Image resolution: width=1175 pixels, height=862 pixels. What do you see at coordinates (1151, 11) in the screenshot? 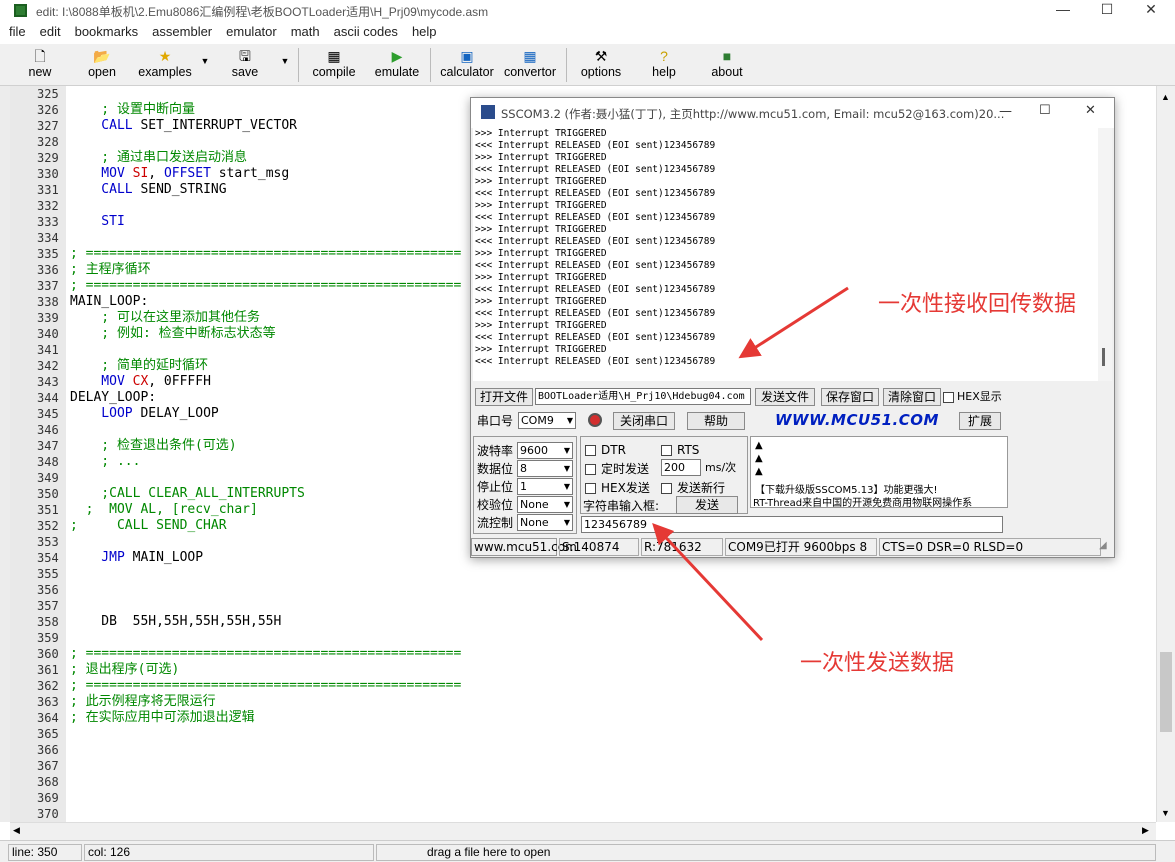
I see `close-button: ✕` at bounding box center [1151, 11].